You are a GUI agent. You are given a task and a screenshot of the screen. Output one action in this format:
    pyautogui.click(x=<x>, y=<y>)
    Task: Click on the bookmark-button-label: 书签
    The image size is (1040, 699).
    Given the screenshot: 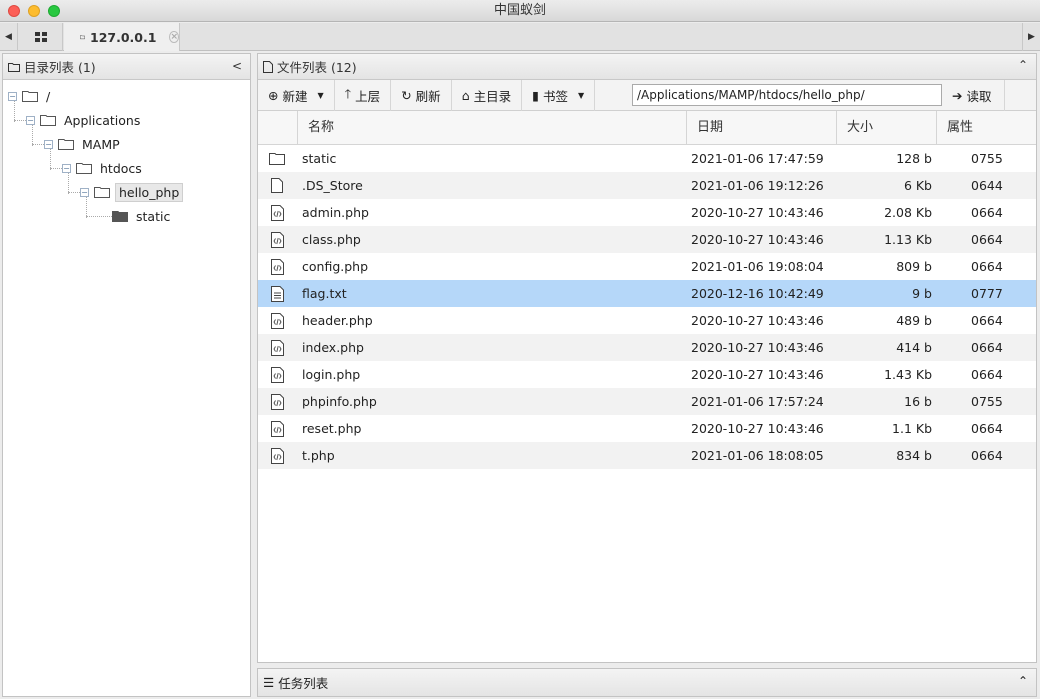 What is the action you would take?
    pyautogui.click(x=556, y=96)
    